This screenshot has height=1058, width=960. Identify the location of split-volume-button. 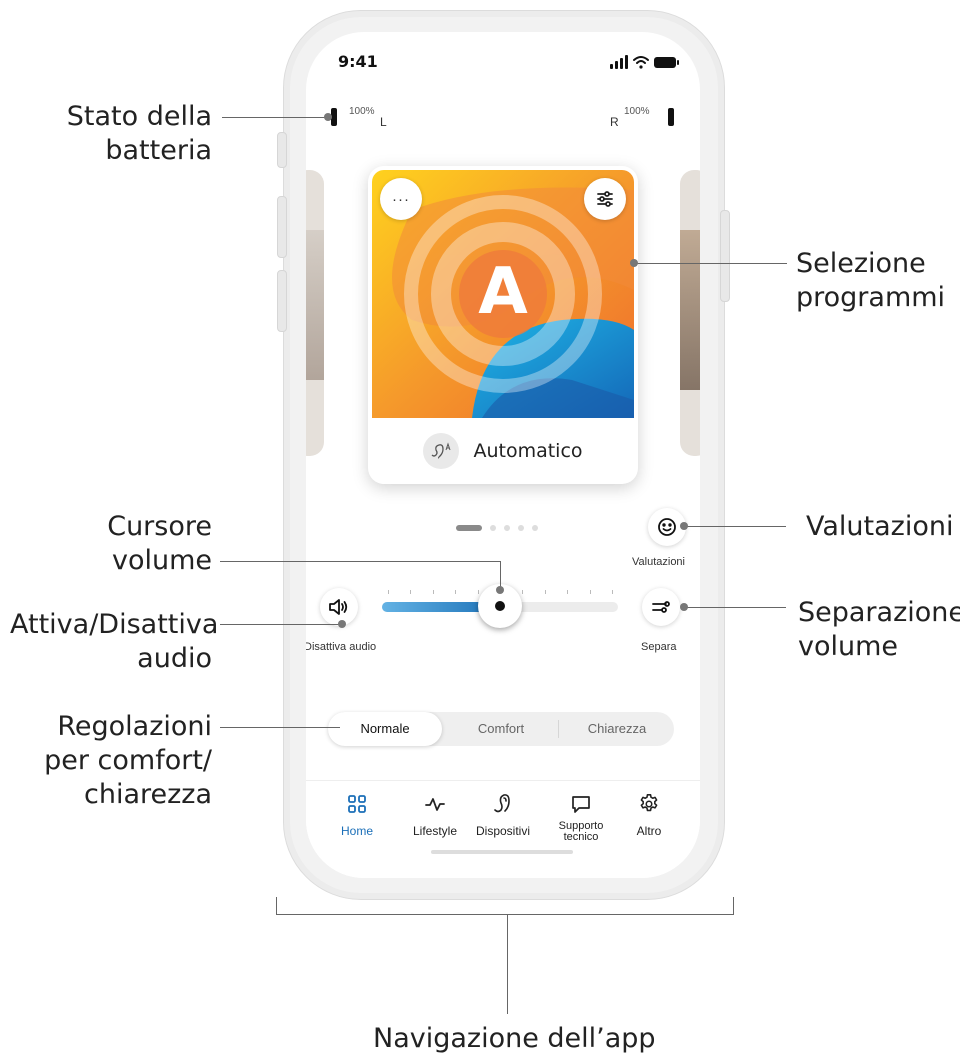
(661, 607).